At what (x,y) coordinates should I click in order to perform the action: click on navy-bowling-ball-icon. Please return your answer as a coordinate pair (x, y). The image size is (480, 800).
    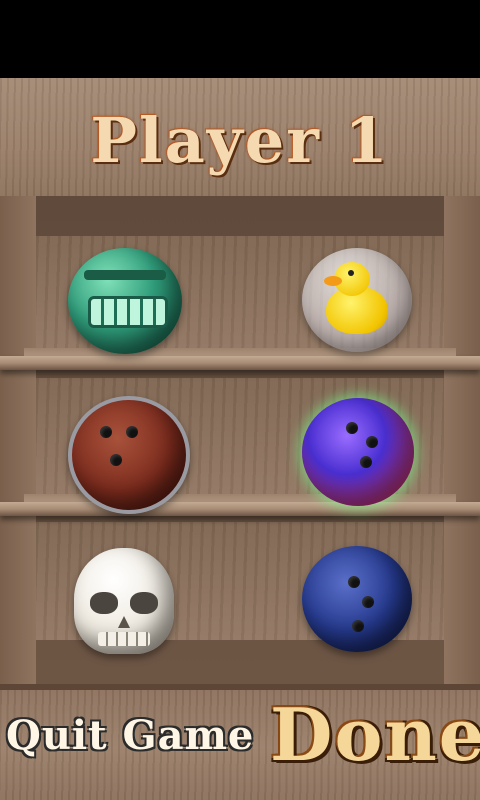
    Looking at the image, I should click on (357, 599).